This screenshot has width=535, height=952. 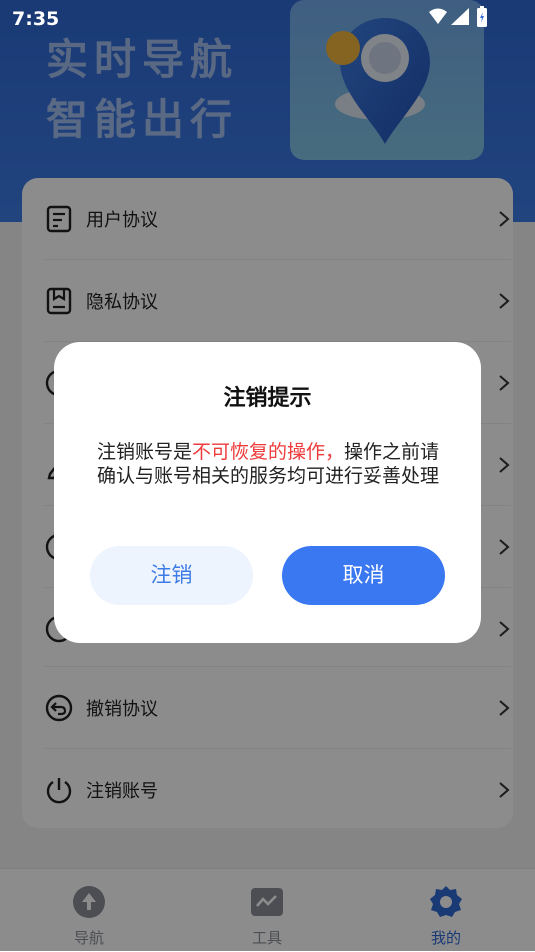 I want to click on status-icons, so click(x=462, y=18).